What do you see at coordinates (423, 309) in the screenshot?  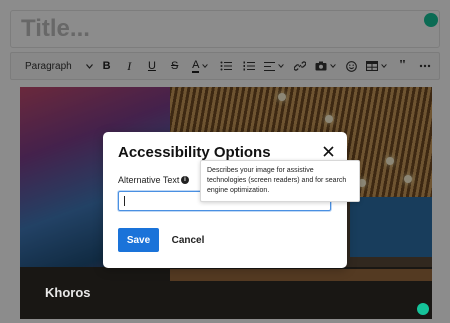 I see `grammarly-icon` at bounding box center [423, 309].